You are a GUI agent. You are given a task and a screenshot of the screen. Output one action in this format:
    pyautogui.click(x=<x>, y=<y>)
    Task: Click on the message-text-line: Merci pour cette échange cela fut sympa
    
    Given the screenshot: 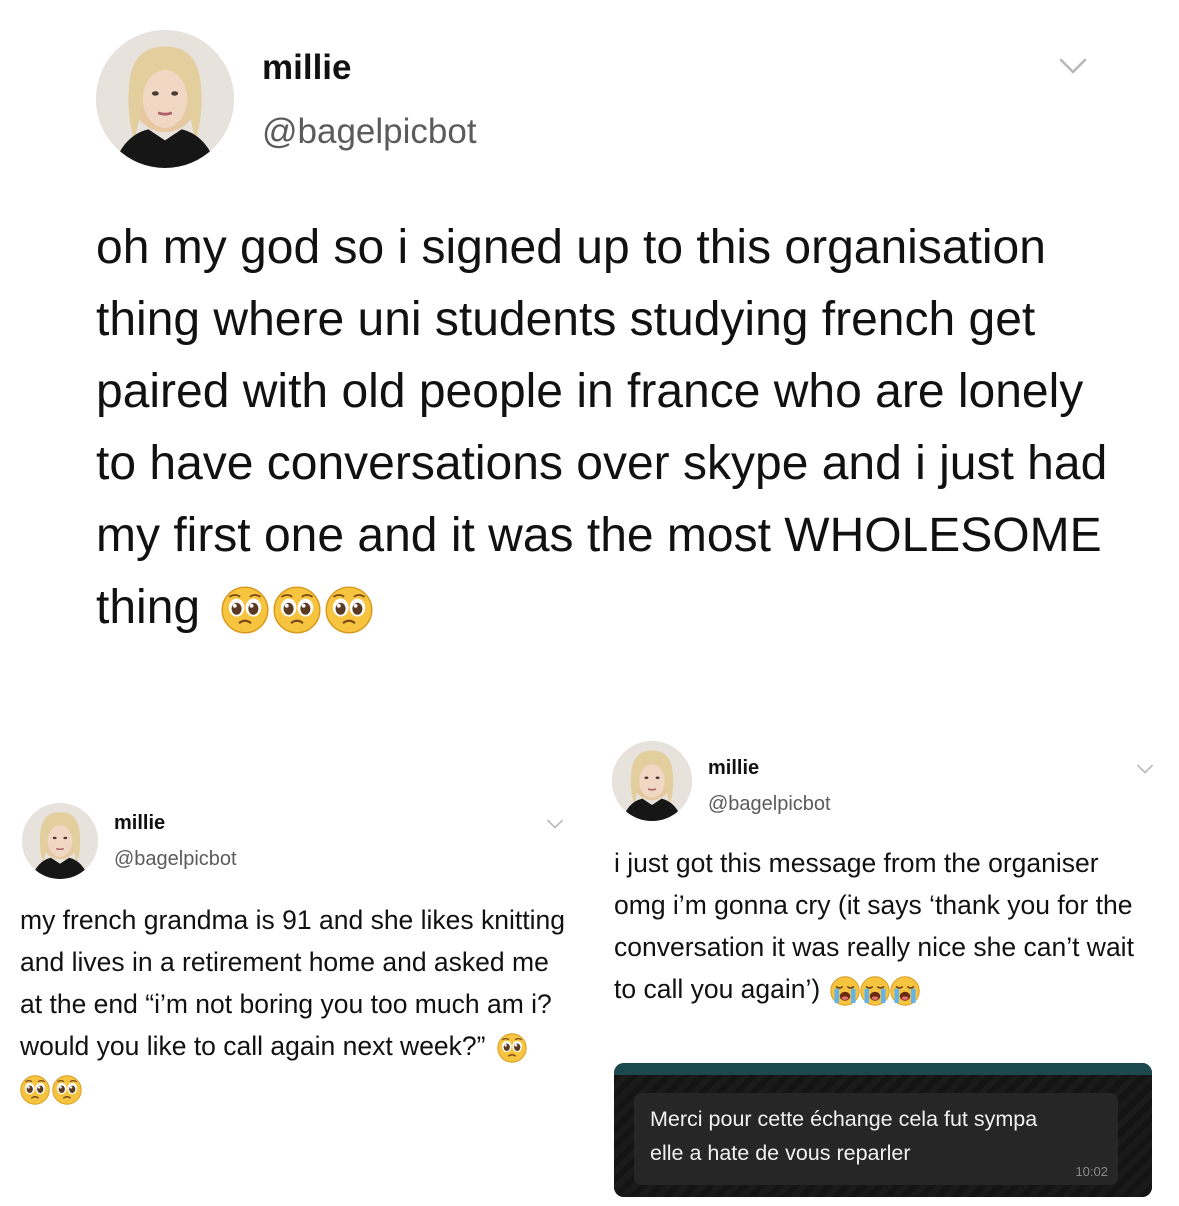 What is the action you would take?
    pyautogui.click(x=844, y=1119)
    